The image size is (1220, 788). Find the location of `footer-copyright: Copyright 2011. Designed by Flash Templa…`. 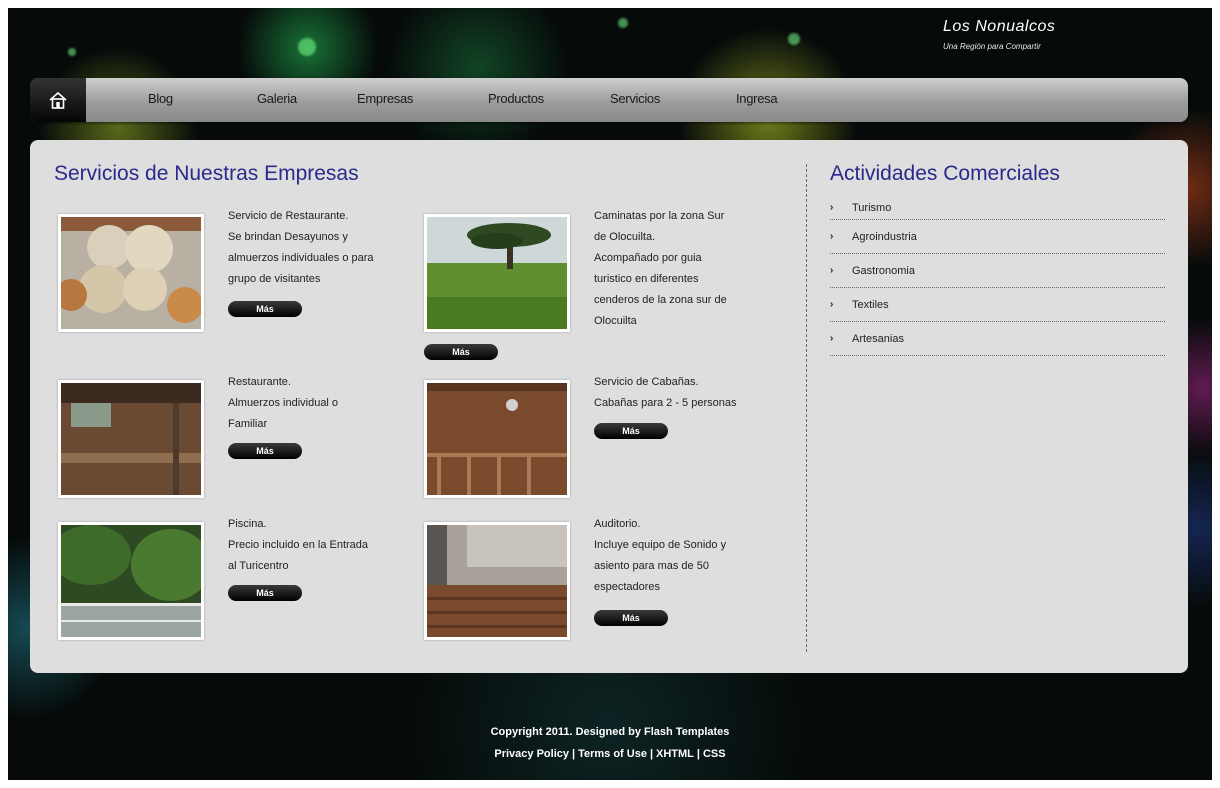

footer-copyright: Copyright 2011. Designed by Flash Templa… is located at coordinates (610, 732).